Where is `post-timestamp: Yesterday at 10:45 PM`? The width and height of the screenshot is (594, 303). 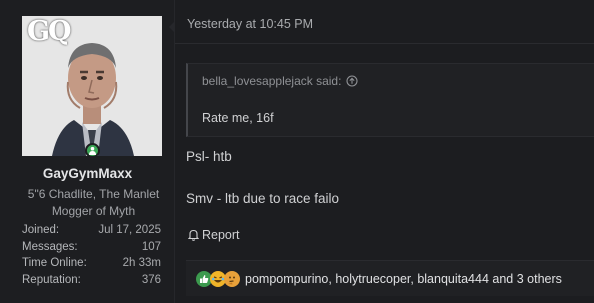
post-timestamp: Yesterday at 10:45 PM is located at coordinates (250, 24).